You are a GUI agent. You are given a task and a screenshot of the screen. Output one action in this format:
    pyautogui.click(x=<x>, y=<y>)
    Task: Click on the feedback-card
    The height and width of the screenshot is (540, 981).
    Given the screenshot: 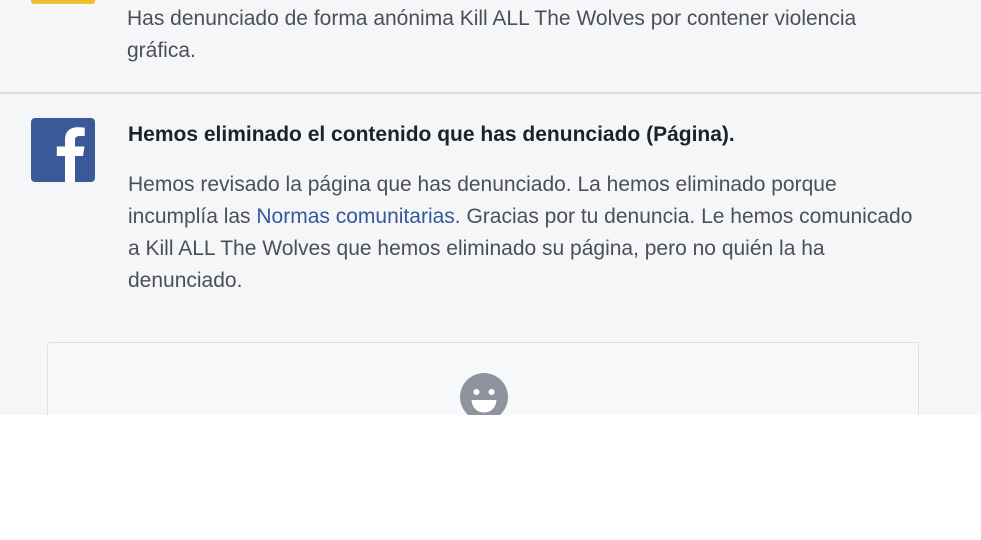 What is the action you would take?
    pyautogui.click(x=483, y=378)
    